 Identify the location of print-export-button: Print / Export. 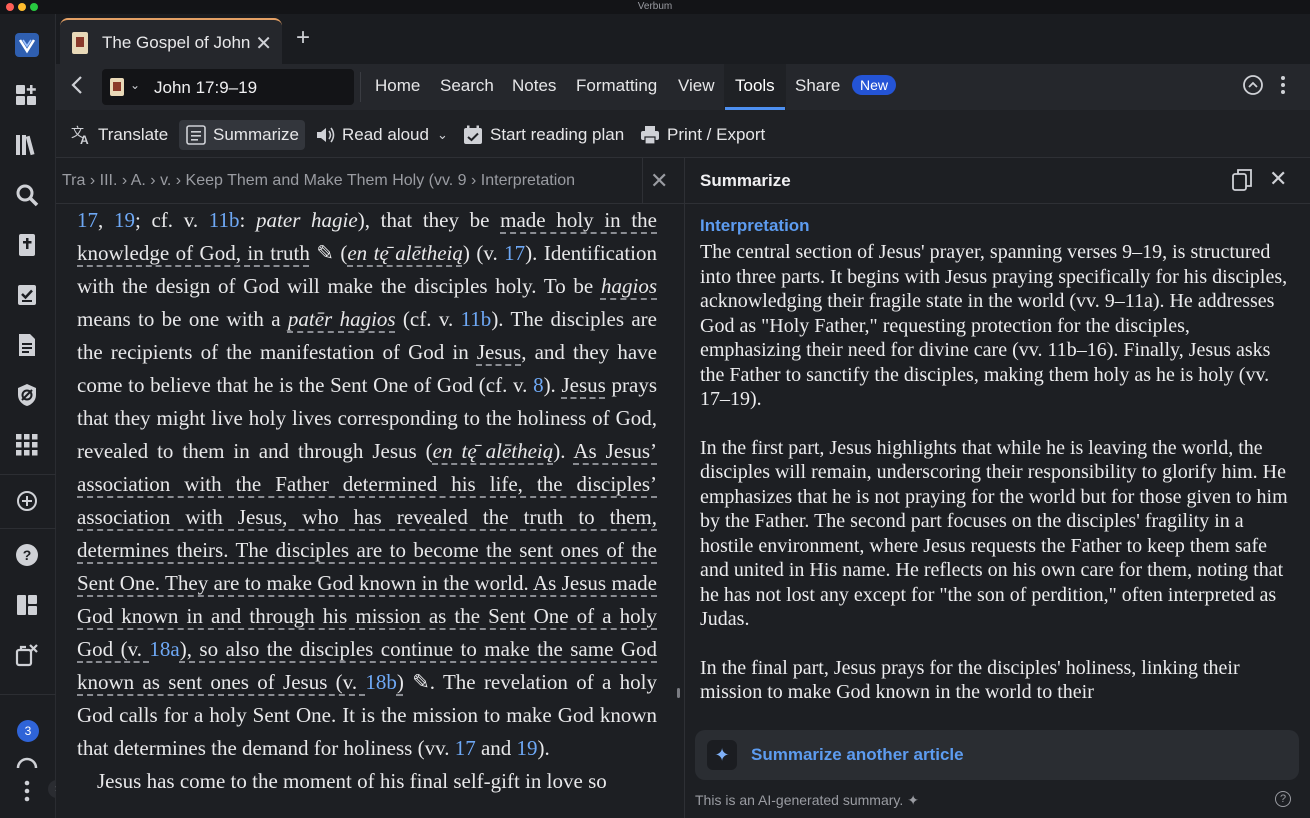
(702, 135).